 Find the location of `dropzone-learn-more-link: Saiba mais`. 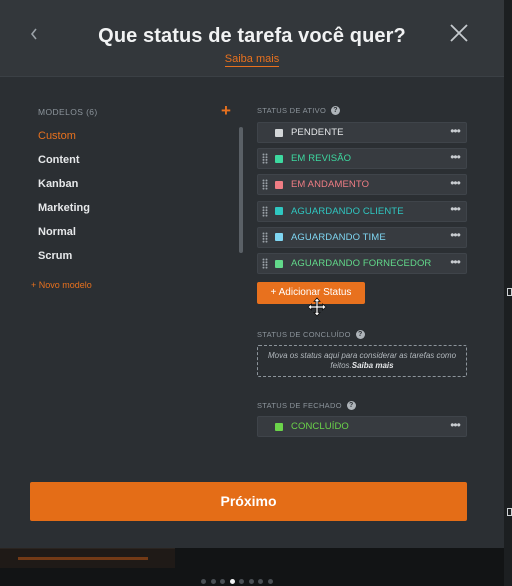

dropzone-learn-more-link: Saiba mais is located at coordinates (373, 365).